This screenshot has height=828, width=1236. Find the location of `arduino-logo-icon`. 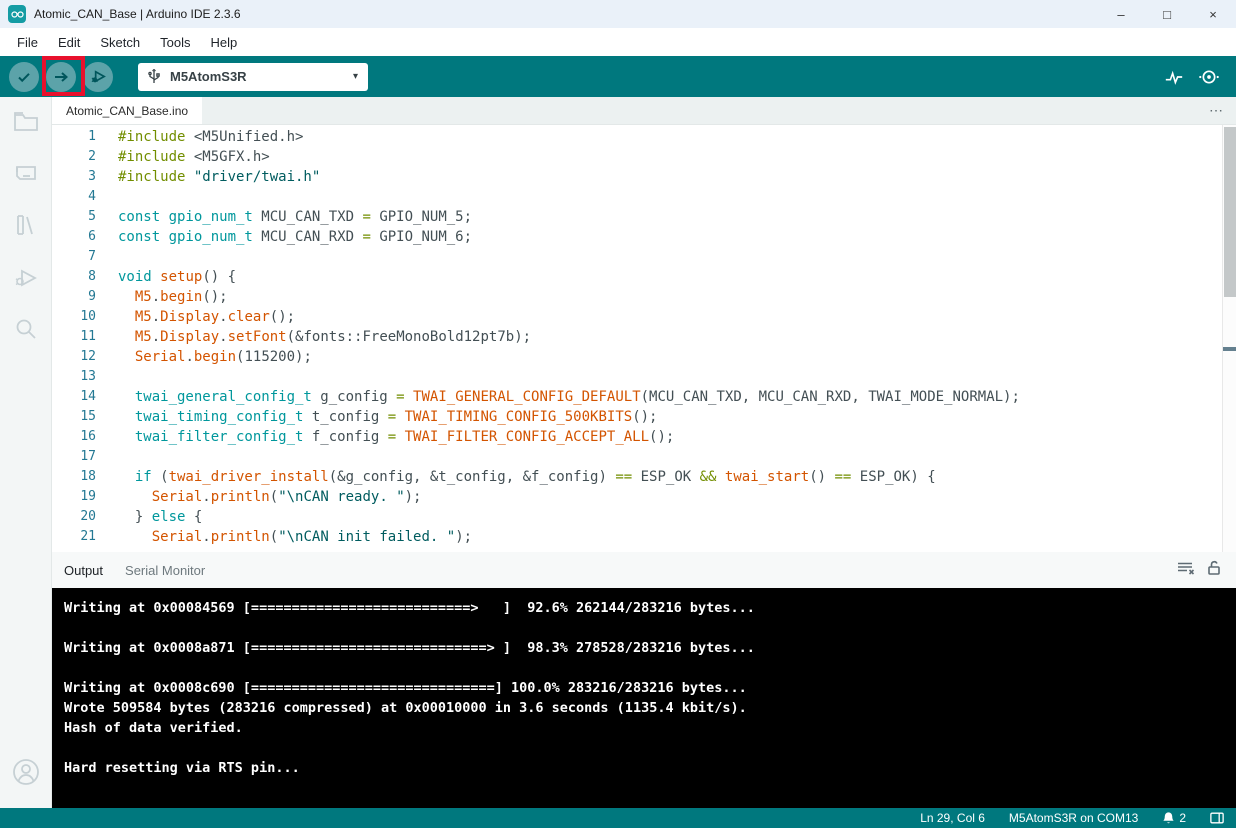

arduino-logo-icon is located at coordinates (17, 14).